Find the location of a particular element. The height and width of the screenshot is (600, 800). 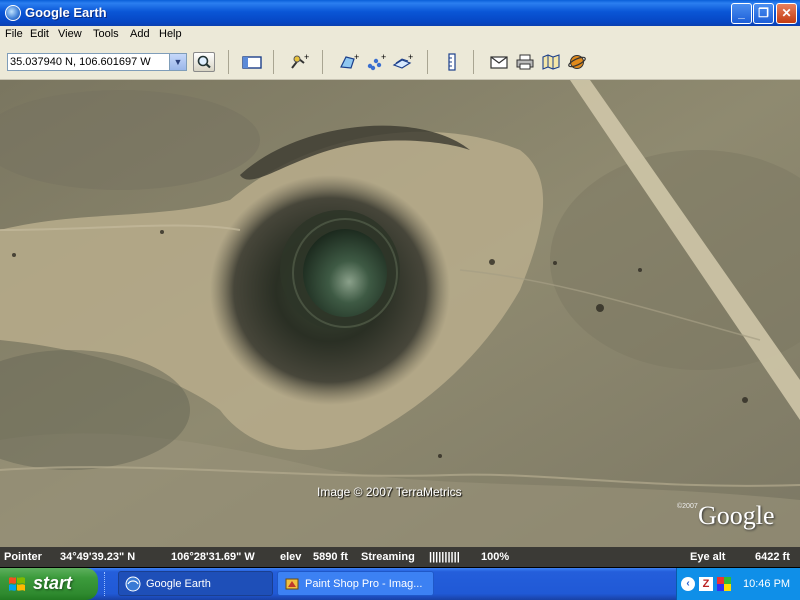

map-icon is located at coordinates (551, 62).